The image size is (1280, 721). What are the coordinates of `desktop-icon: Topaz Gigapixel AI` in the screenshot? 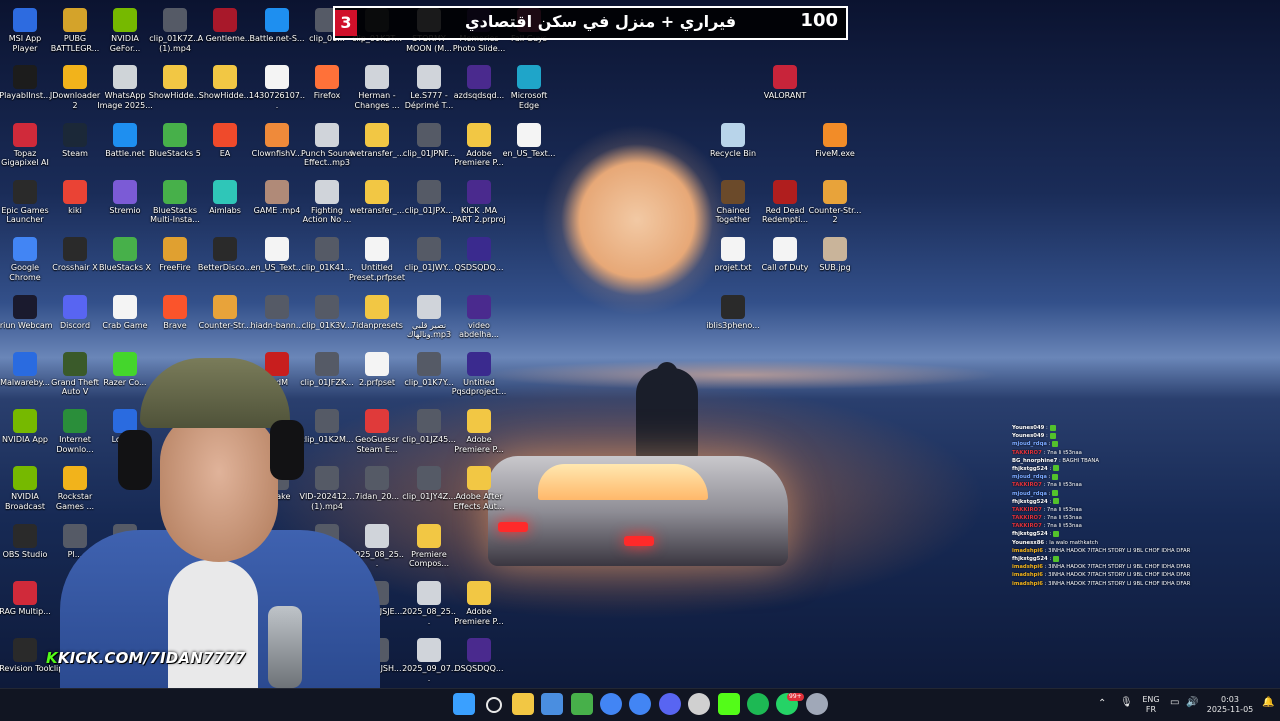 It's located at (26, 144).